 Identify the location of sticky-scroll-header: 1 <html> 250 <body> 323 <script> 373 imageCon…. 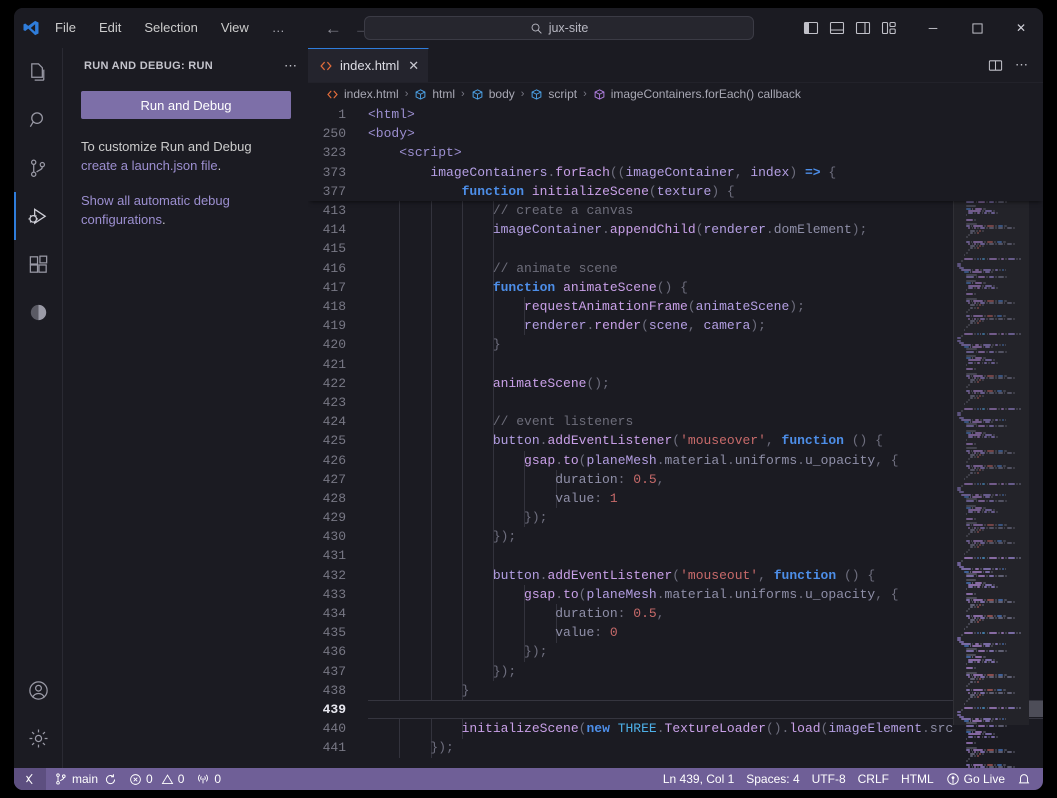
(675, 153).